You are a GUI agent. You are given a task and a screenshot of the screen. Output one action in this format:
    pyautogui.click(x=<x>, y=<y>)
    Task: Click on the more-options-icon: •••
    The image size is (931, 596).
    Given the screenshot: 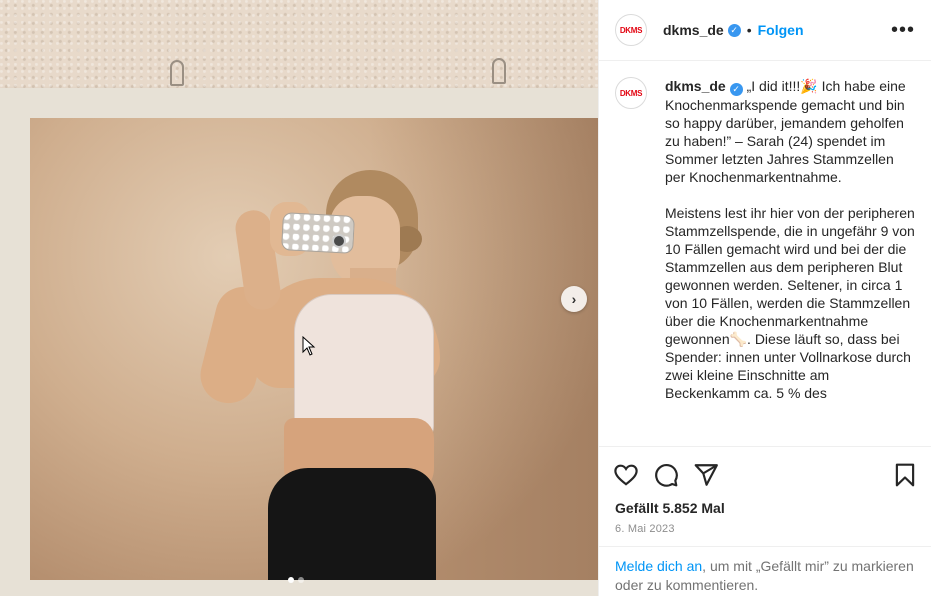 What is the action you would take?
    pyautogui.click(x=903, y=30)
    